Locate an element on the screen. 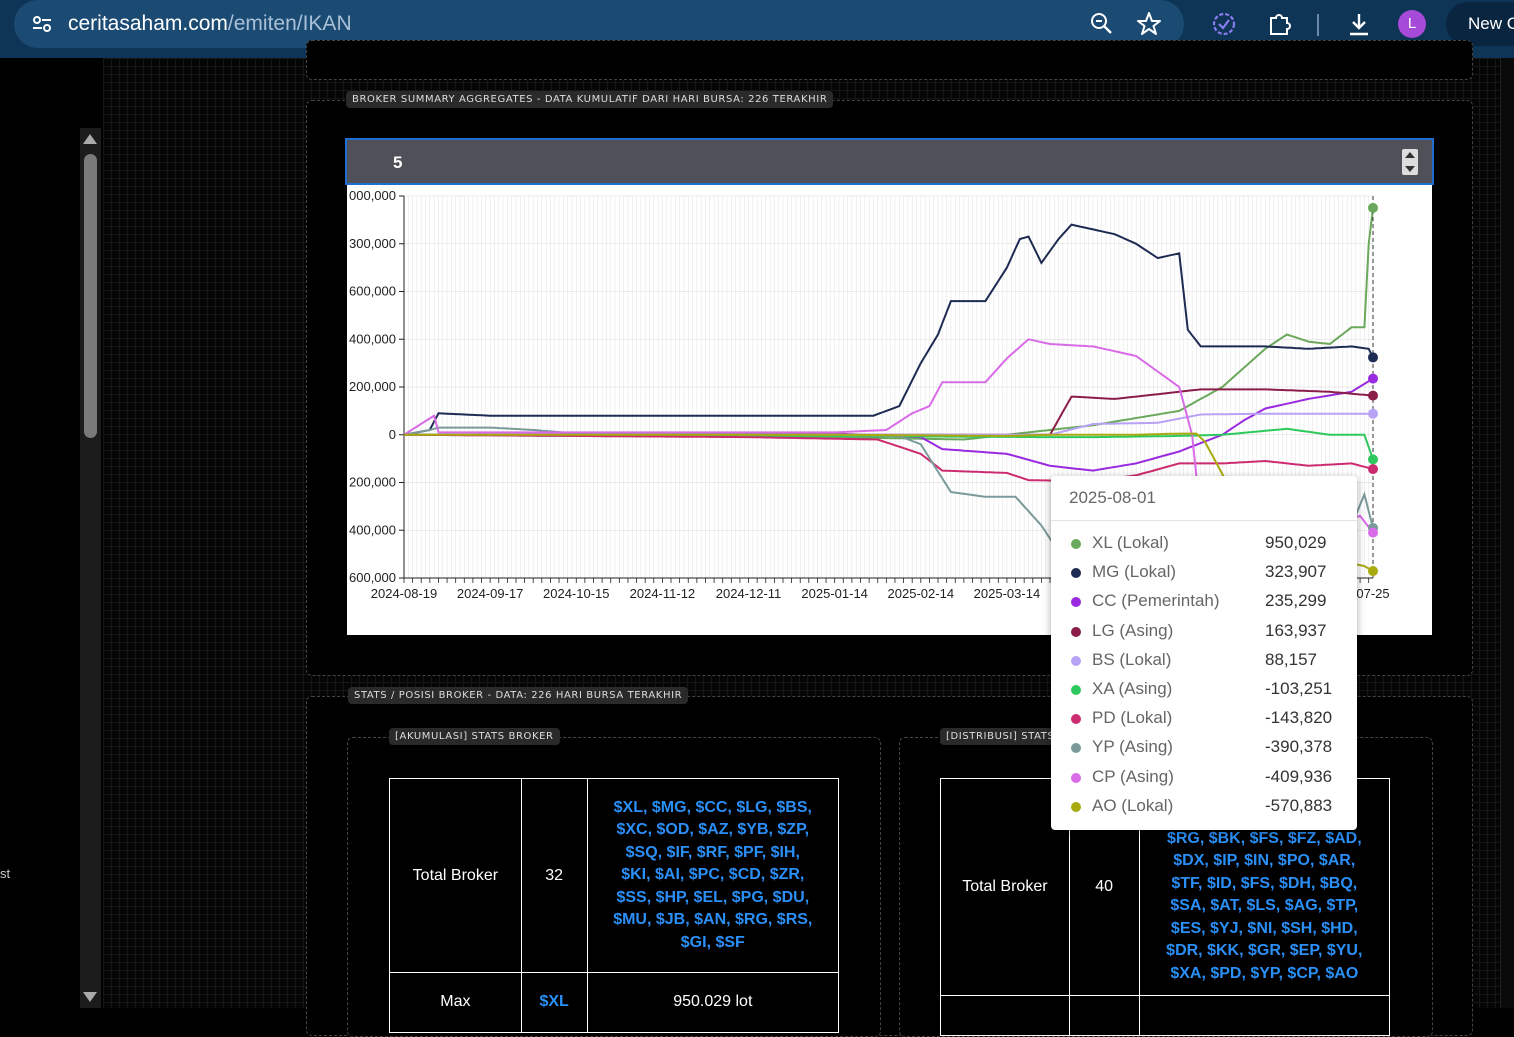 The height and width of the screenshot is (1037, 1514). scroll-up-icon is located at coordinates (90, 139).